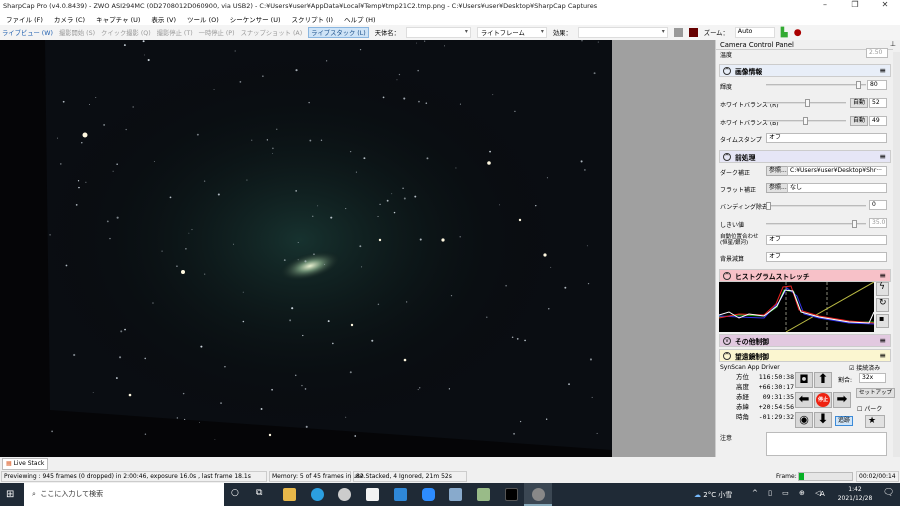 The width and height of the screenshot is (900, 506). I want to click on pause-button: 一時停止 (P), so click(217, 32).